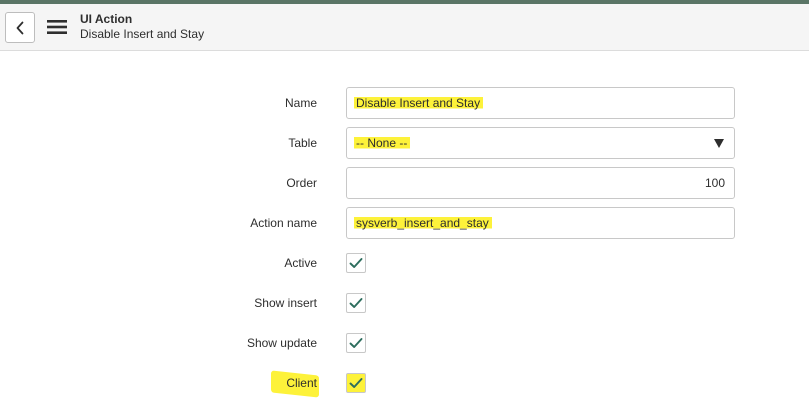 This screenshot has height=407, width=809. What do you see at coordinates (404, 343) in the screenshot?
I see `form-row-show-update: Show update` at bounding box center [404, 343].